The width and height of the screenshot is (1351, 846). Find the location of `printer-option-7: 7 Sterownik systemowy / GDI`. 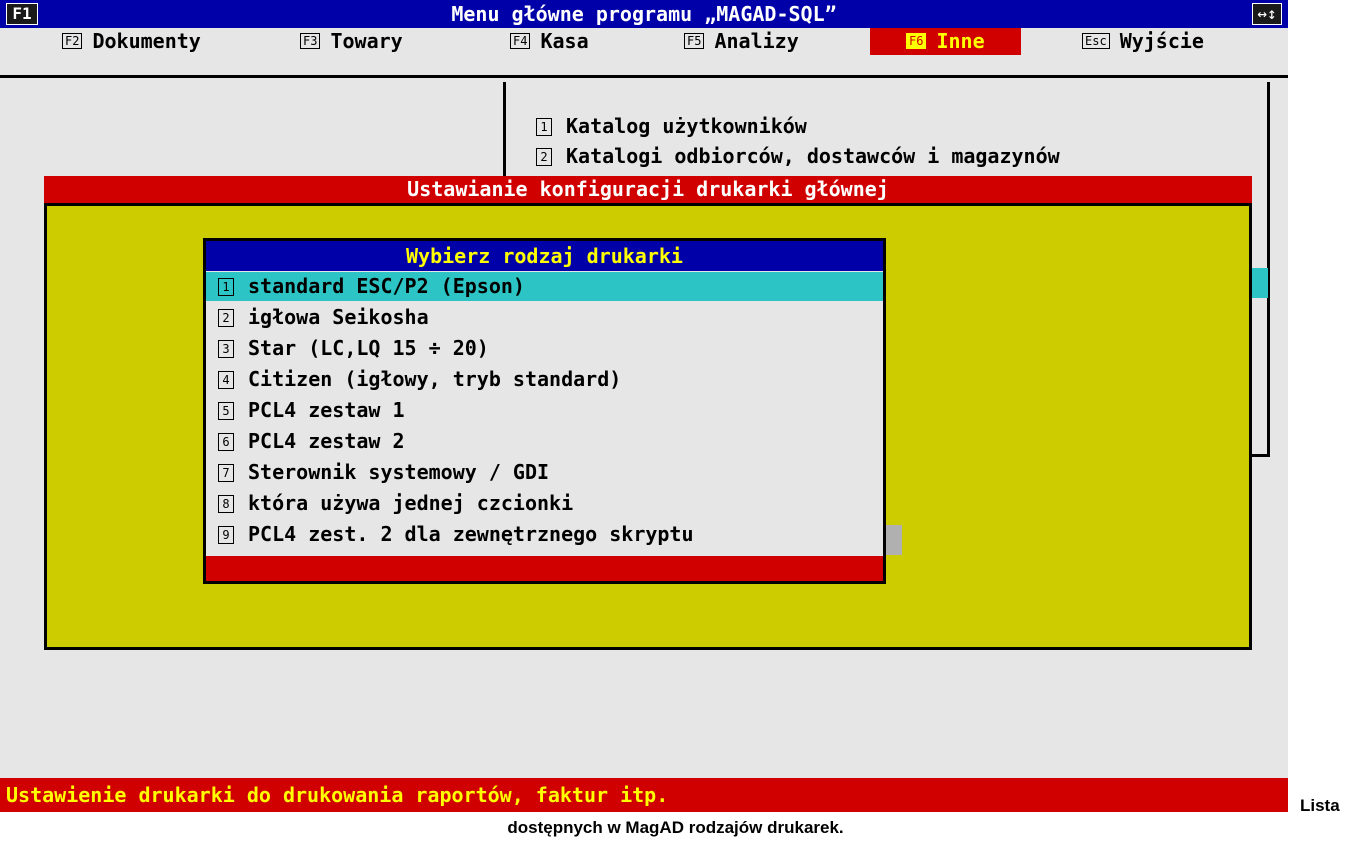

printer-option-7: 7 Sterownik systemowy / GDI is located at coordinates (544, 472).